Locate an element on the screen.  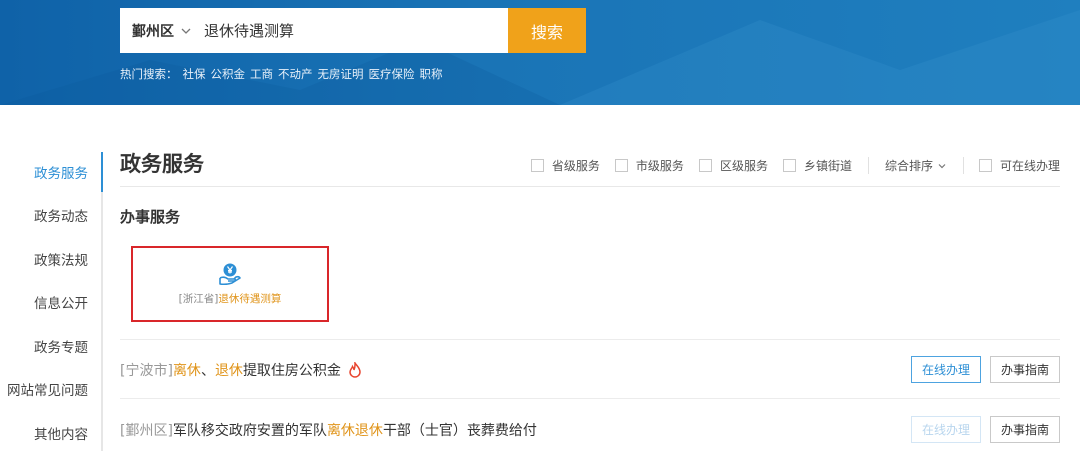
yuan-hand-icon is located at coordinates (230, 274).